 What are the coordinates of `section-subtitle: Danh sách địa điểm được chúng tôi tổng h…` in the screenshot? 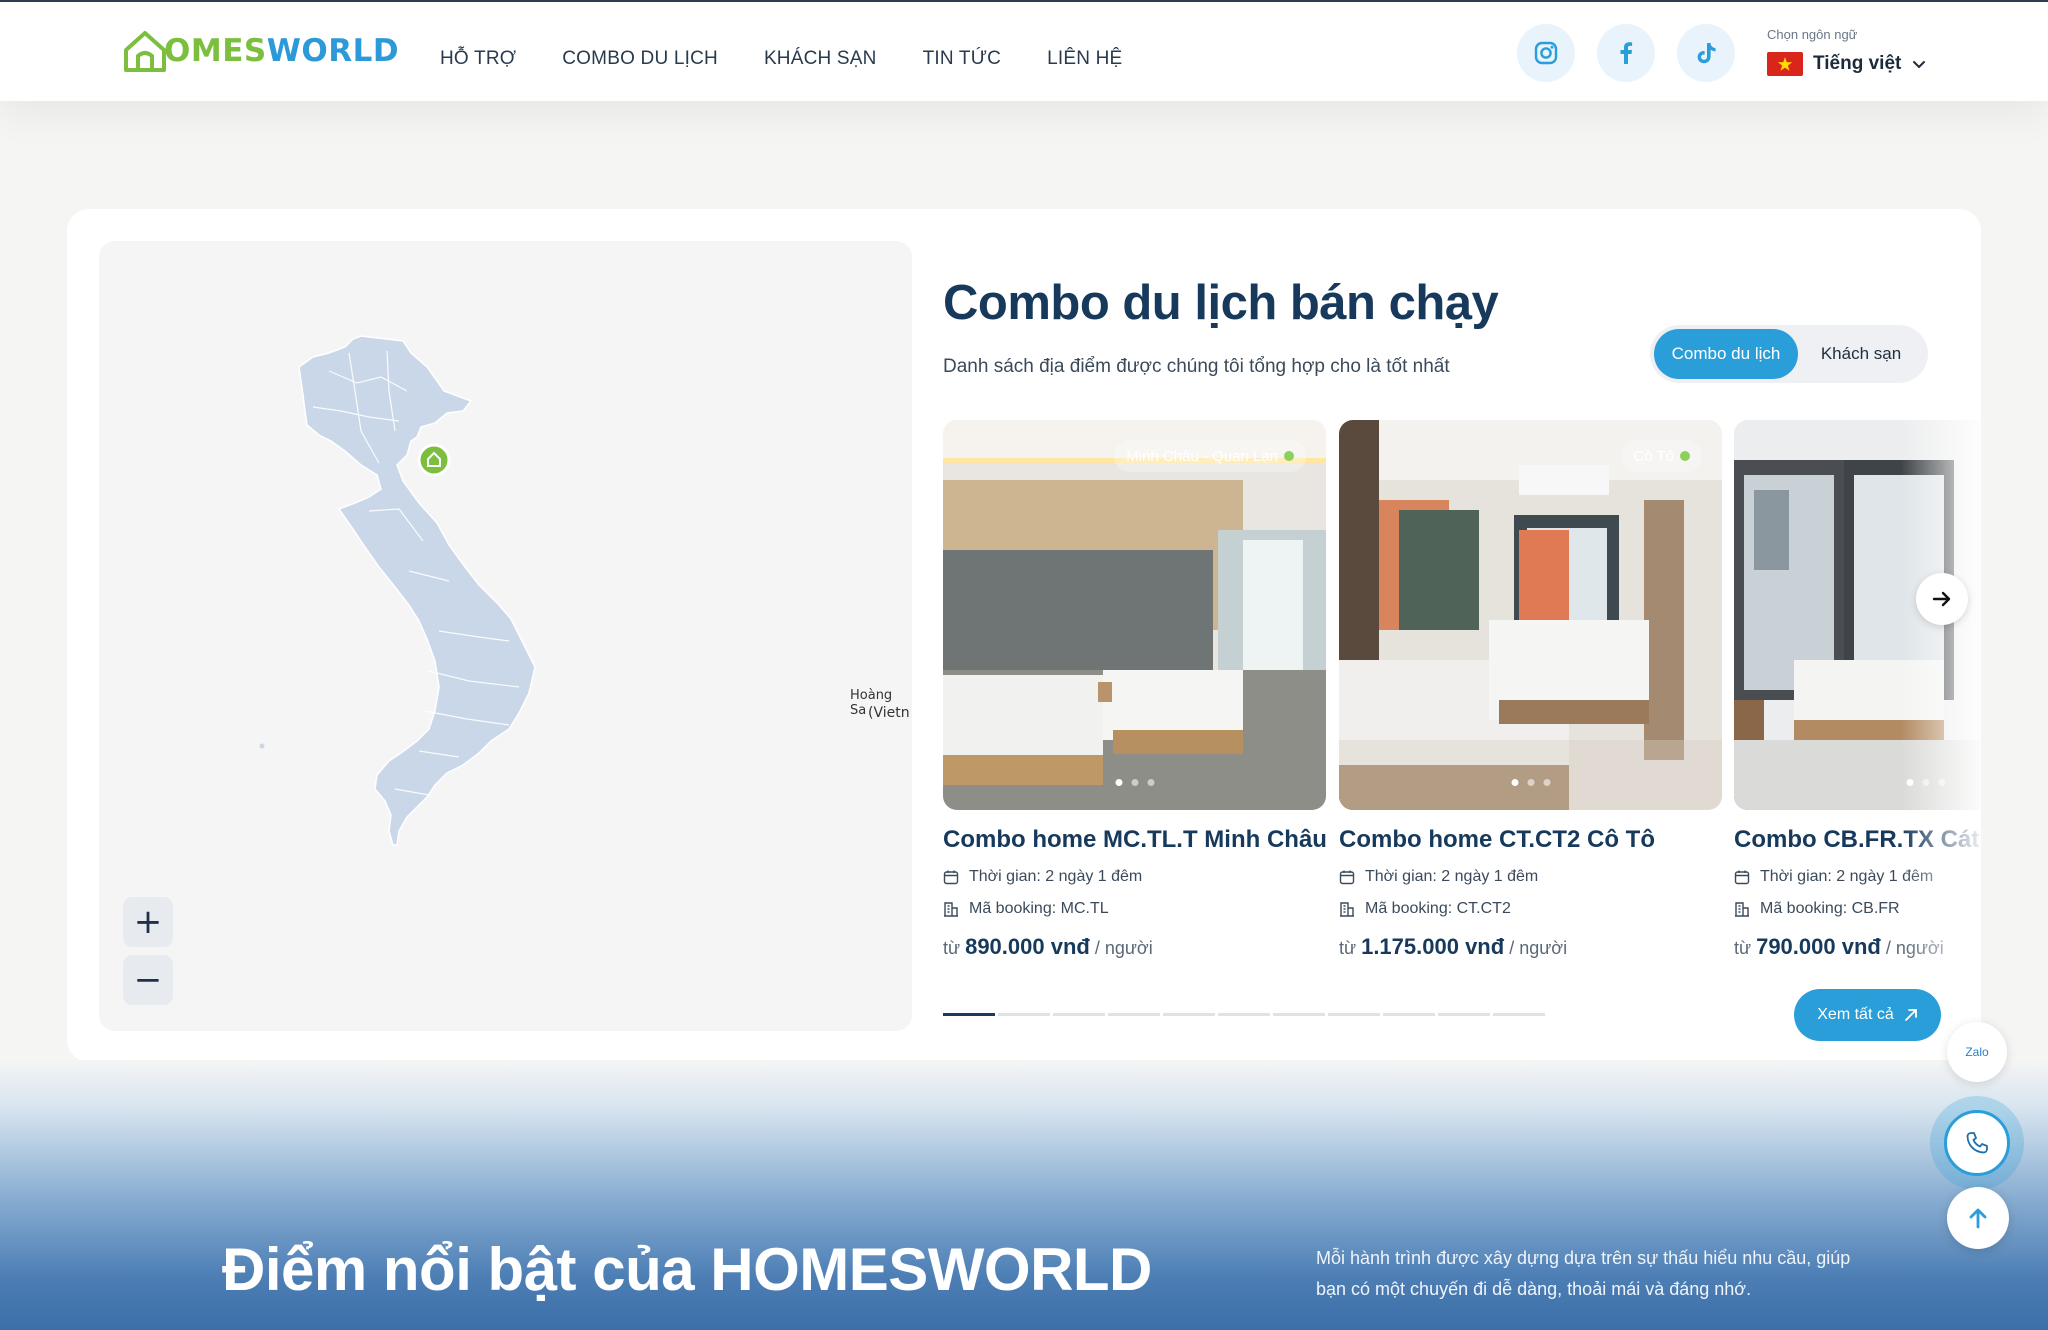 It's located at (1196, 366).